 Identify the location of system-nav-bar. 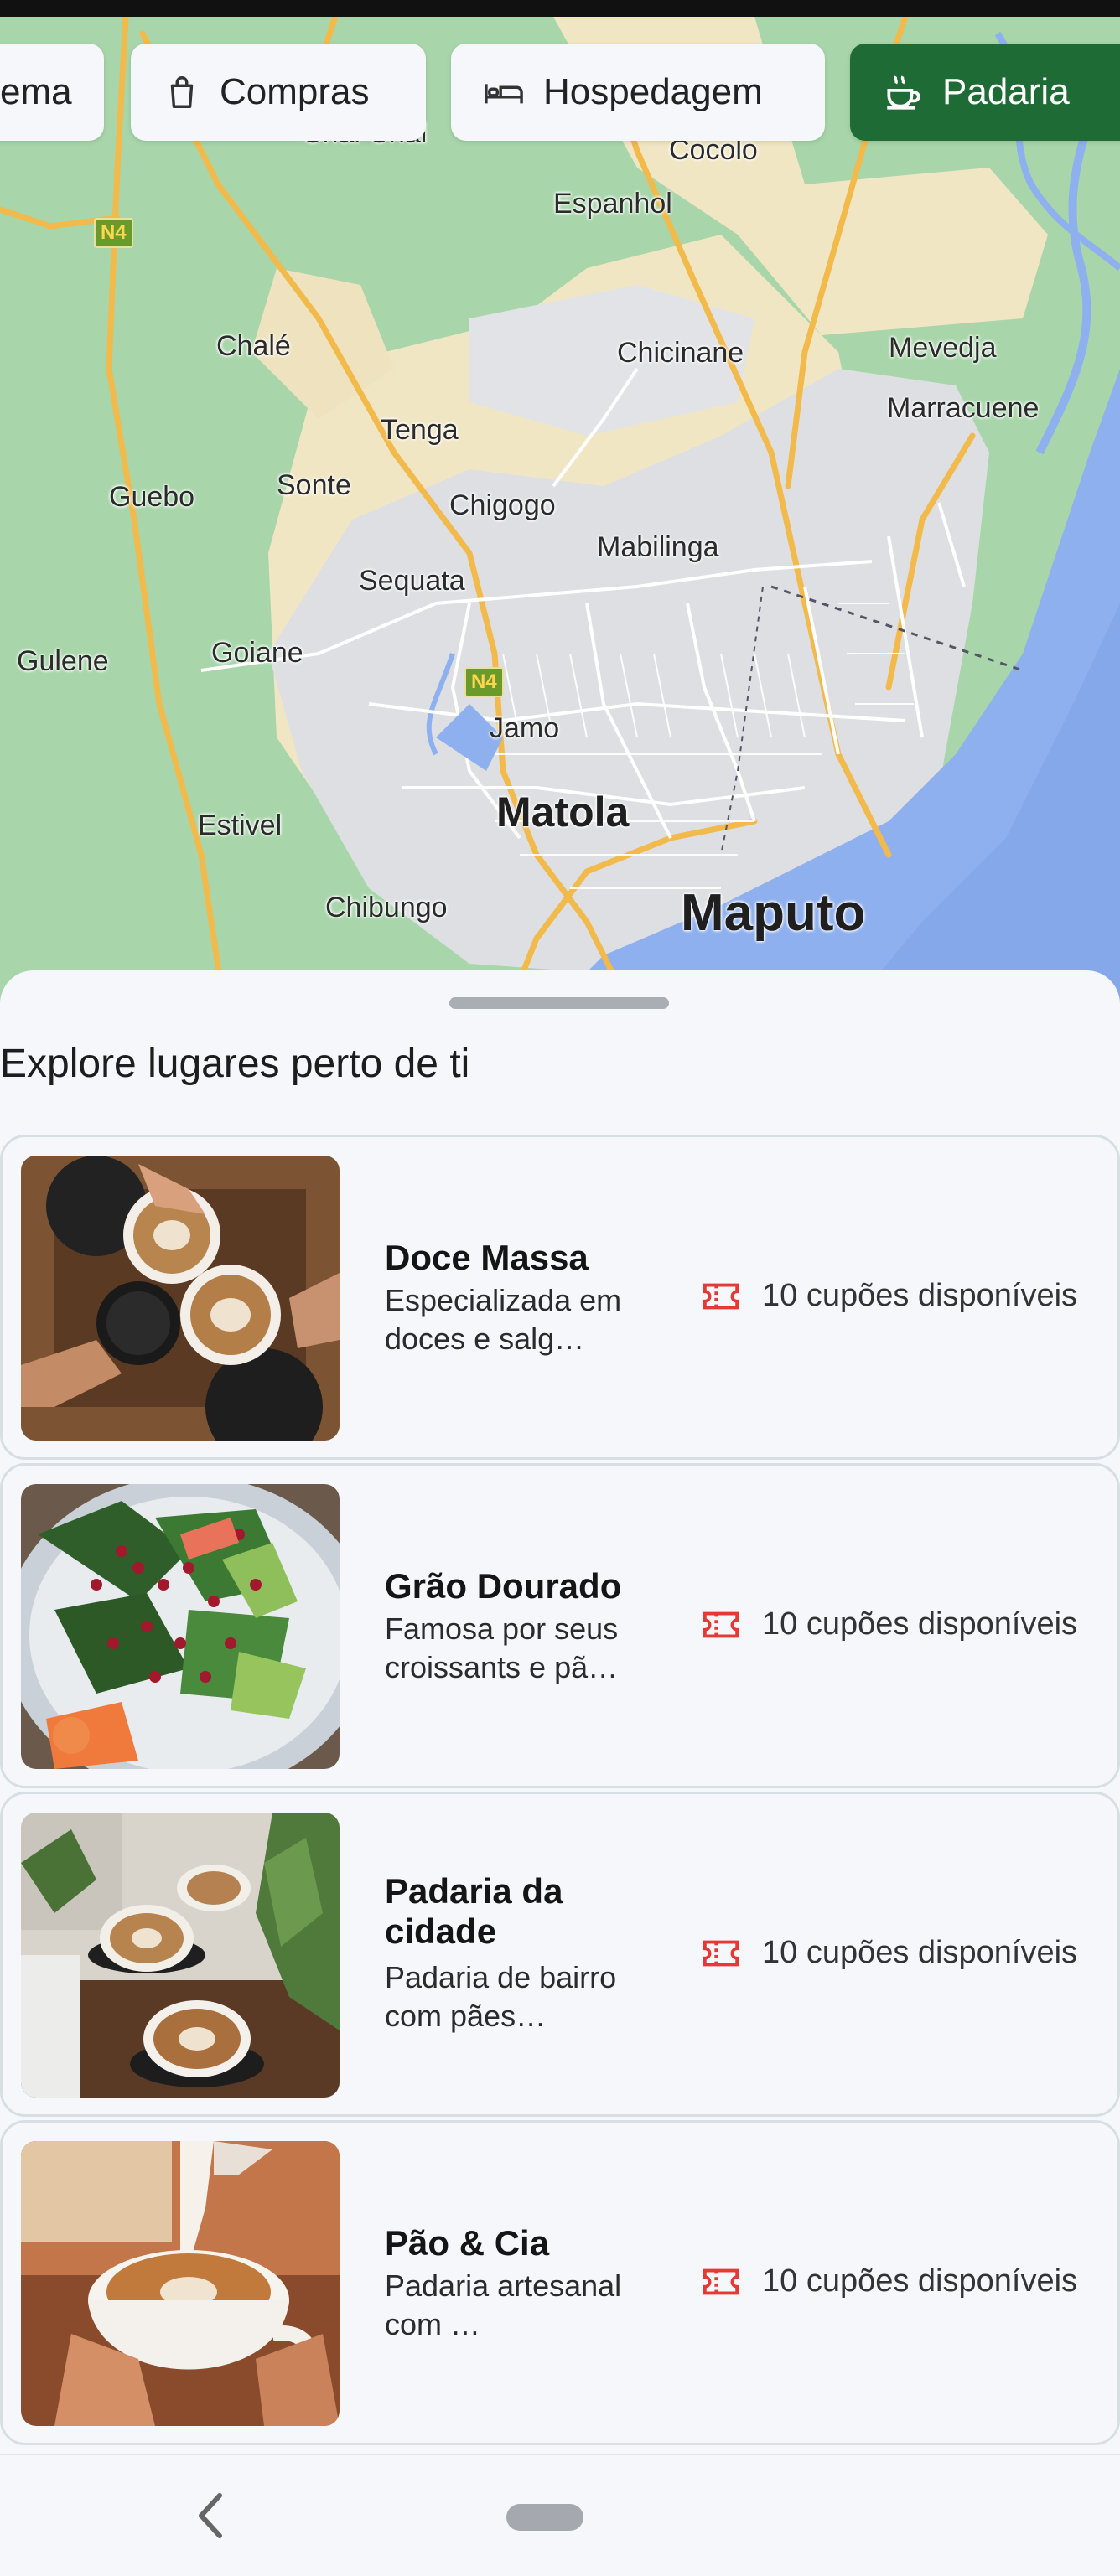
(560, 2515).